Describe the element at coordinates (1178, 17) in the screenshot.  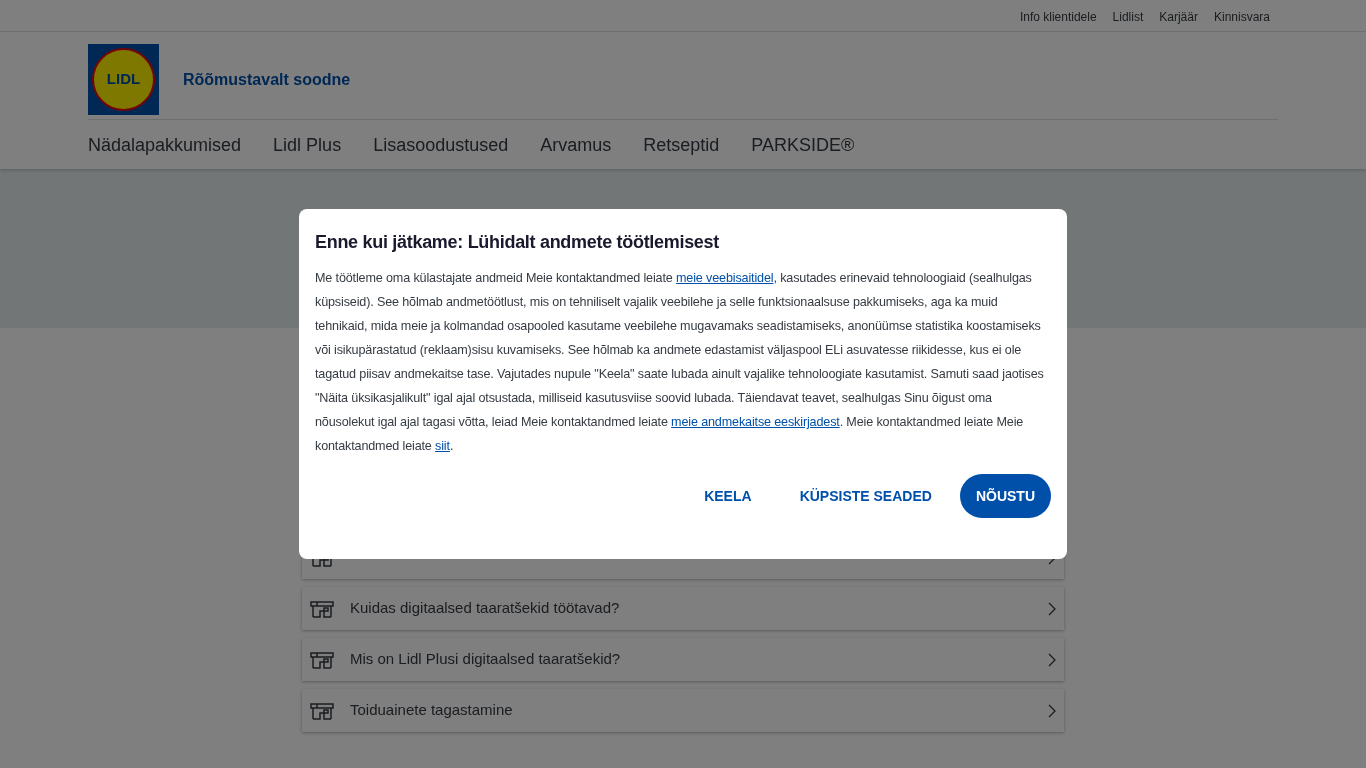
I see `top-link: Karjäär` at that location.